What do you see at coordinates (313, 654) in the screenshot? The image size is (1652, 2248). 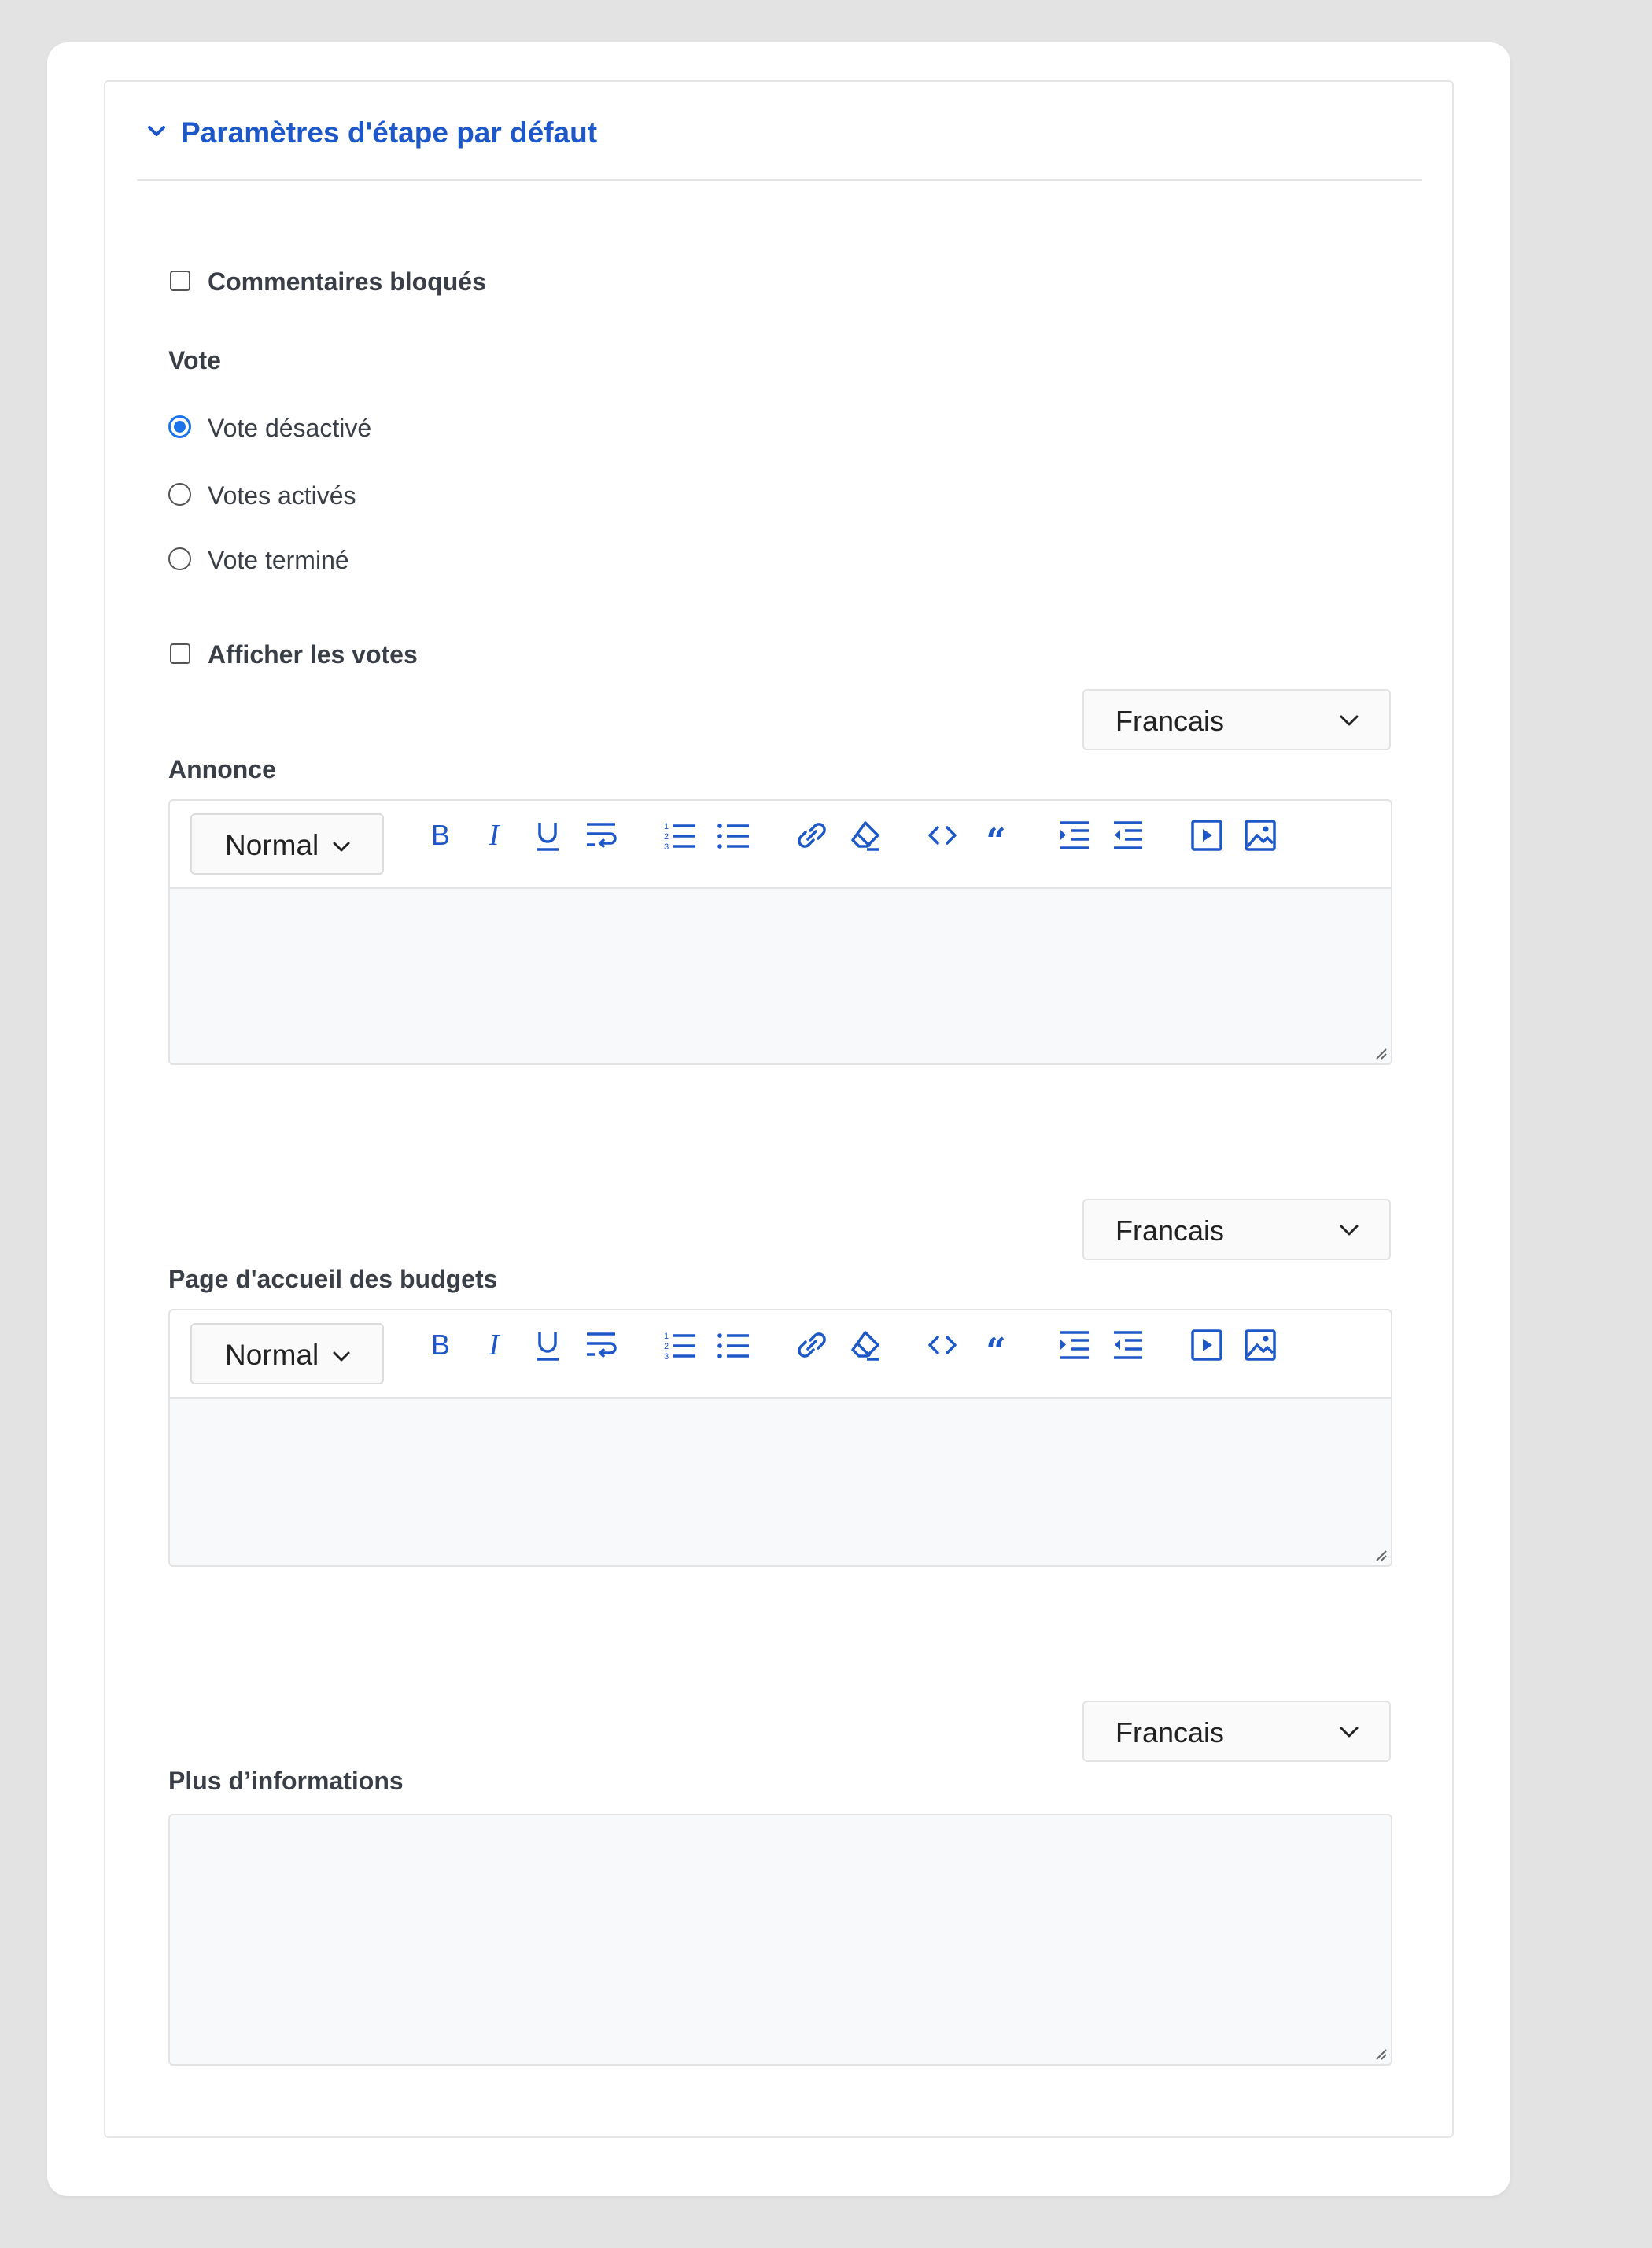 I see `show-votes-label: Afficher les votes` at bounding box center [313, 654].